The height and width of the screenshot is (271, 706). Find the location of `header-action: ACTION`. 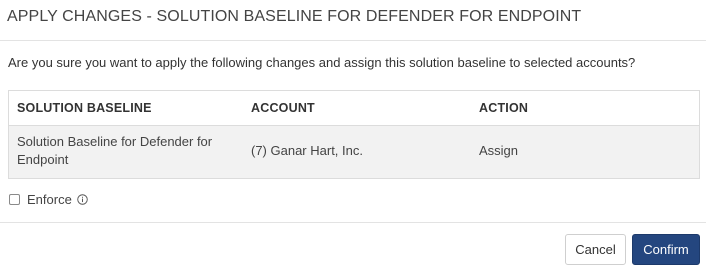

header-action: ACTION is located at coordinates (504, 108).